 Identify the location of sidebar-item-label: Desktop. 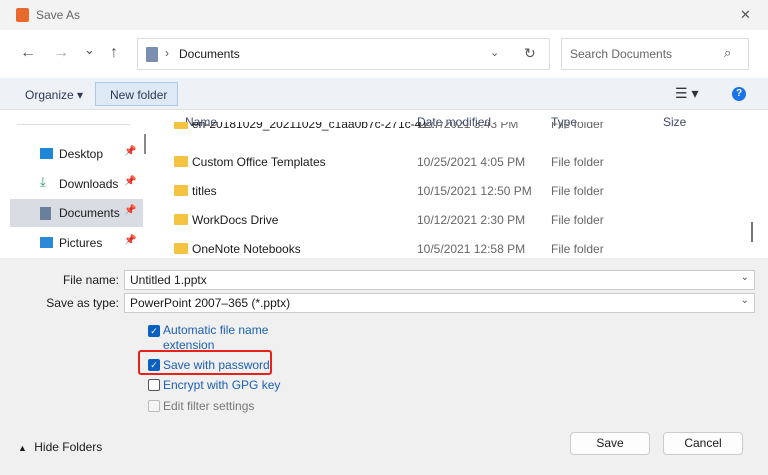
(81, 154).